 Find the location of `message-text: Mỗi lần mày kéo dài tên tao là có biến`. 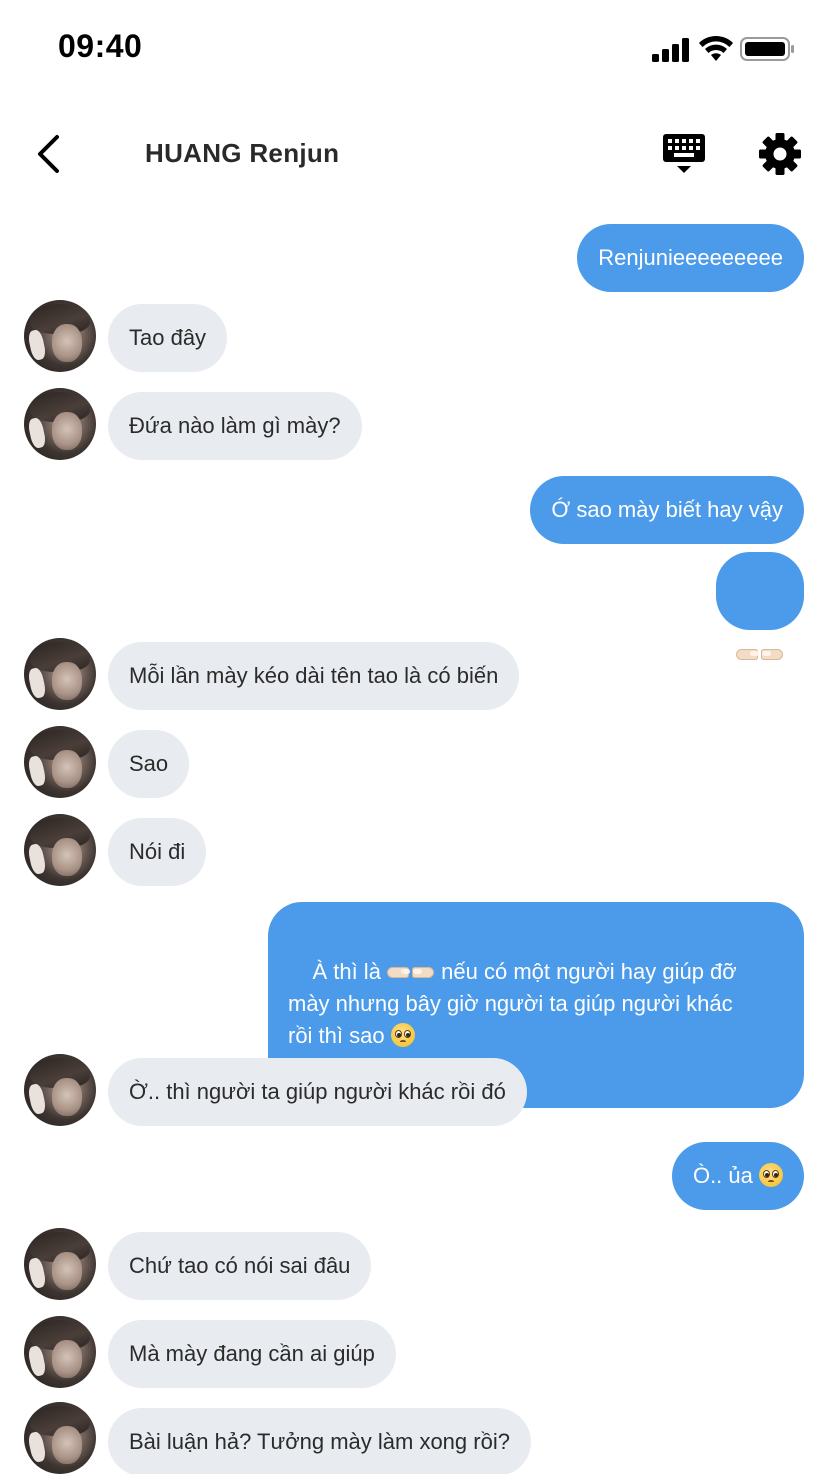

message-text: Mỗi lần mày kéo dài tên tao là có biến is located at coordinates (314, 675).